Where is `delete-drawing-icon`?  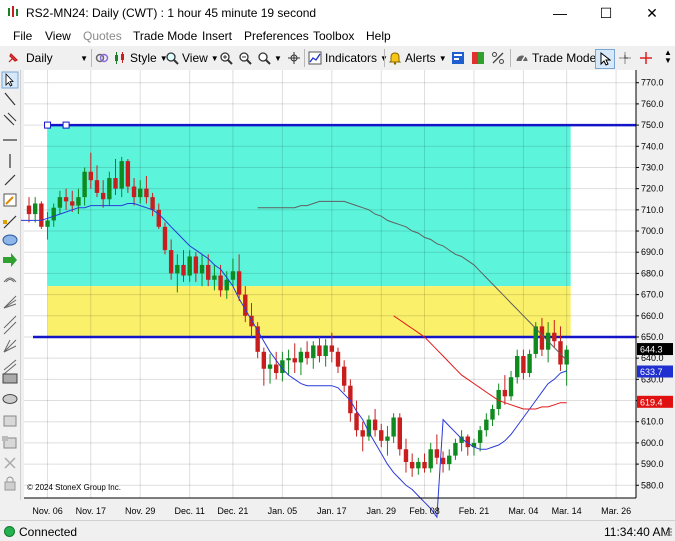 delete-drawing-icon is located at coordinates (10, 463).